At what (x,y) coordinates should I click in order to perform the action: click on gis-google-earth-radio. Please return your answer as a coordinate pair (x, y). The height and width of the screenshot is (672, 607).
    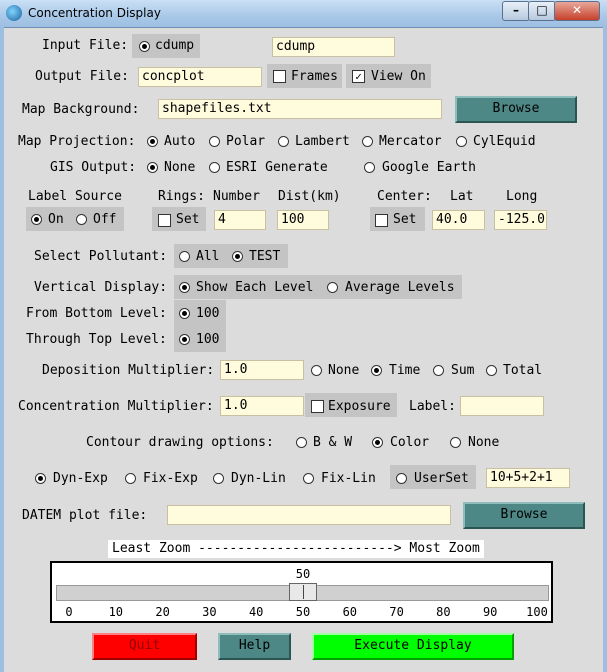
    Looking at the image, I should click on (369, 167).